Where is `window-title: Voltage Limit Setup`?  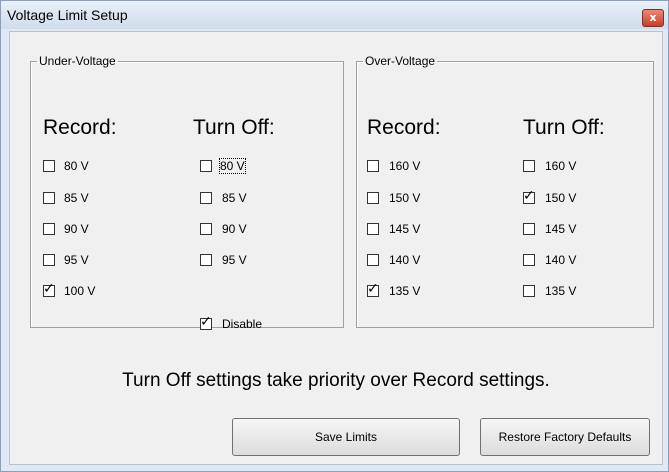
window-title: Voltage Limit Setup is located at coordinates (67, 15).